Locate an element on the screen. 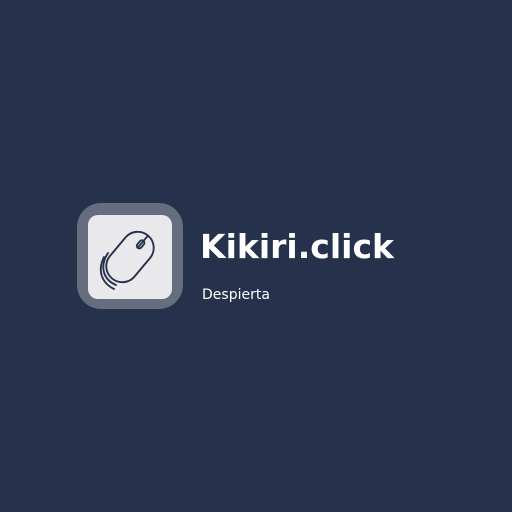 The height and width of the screenshot is (512, 512). logo-icon-tile is located at coordinates (130, 257).